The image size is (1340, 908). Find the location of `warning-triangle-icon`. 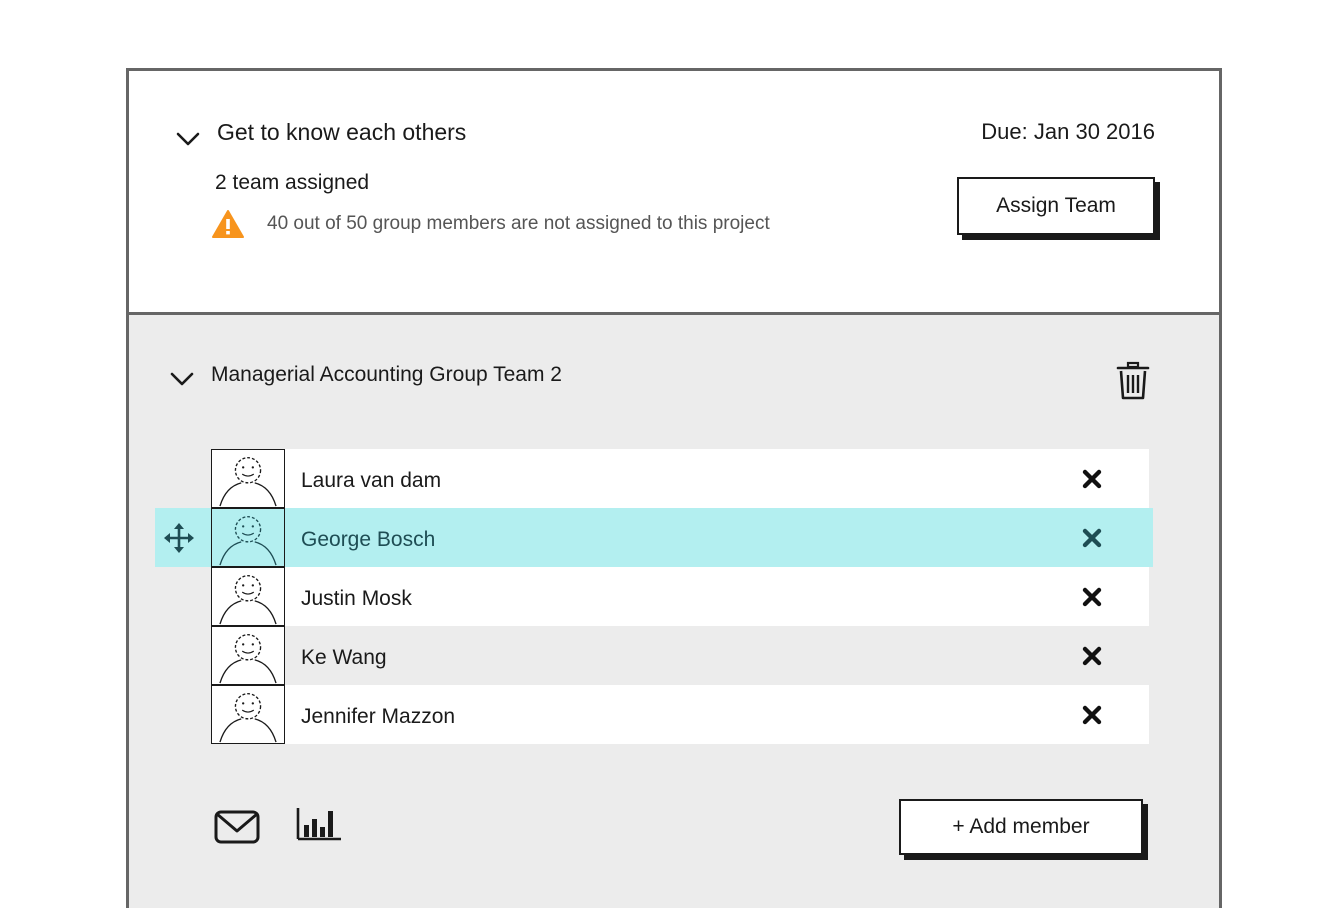

warning-triangle-icon is located at coordinates (228, 224).